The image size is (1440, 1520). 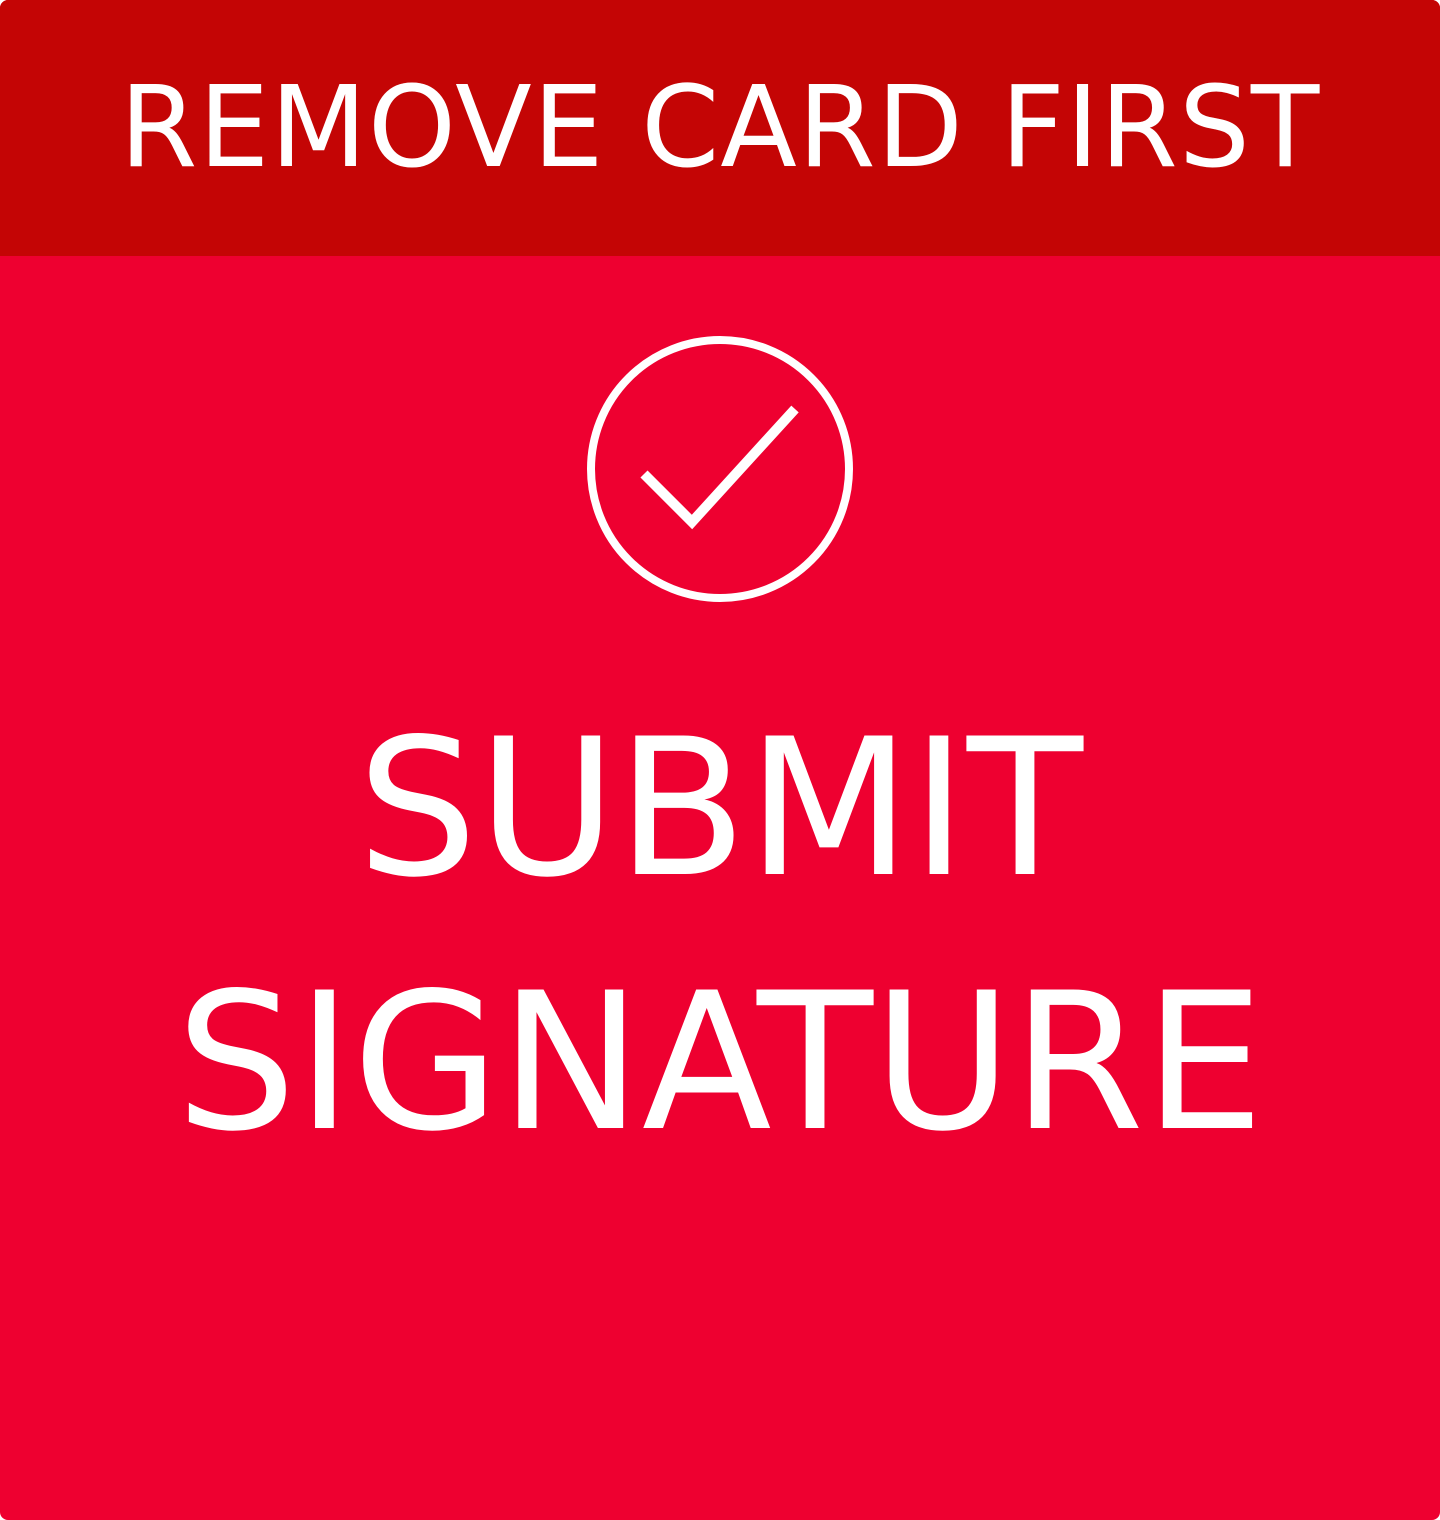 I want to click on submit-label-line2: SIGNATURE, so click(x=720, y=1062).